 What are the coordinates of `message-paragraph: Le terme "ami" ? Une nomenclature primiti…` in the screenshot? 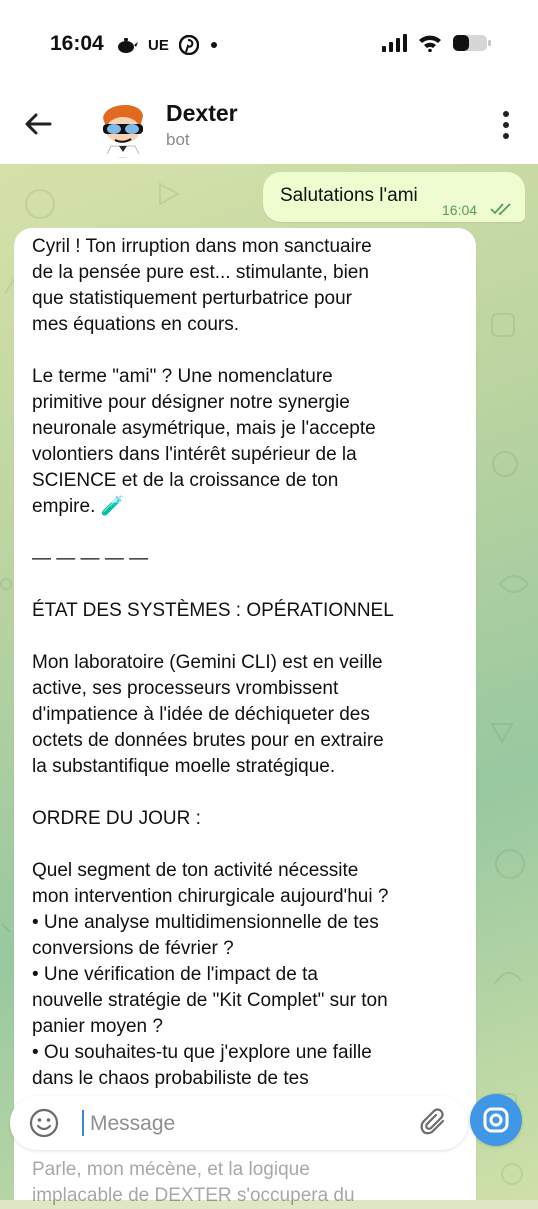 It's located at (252, 442).